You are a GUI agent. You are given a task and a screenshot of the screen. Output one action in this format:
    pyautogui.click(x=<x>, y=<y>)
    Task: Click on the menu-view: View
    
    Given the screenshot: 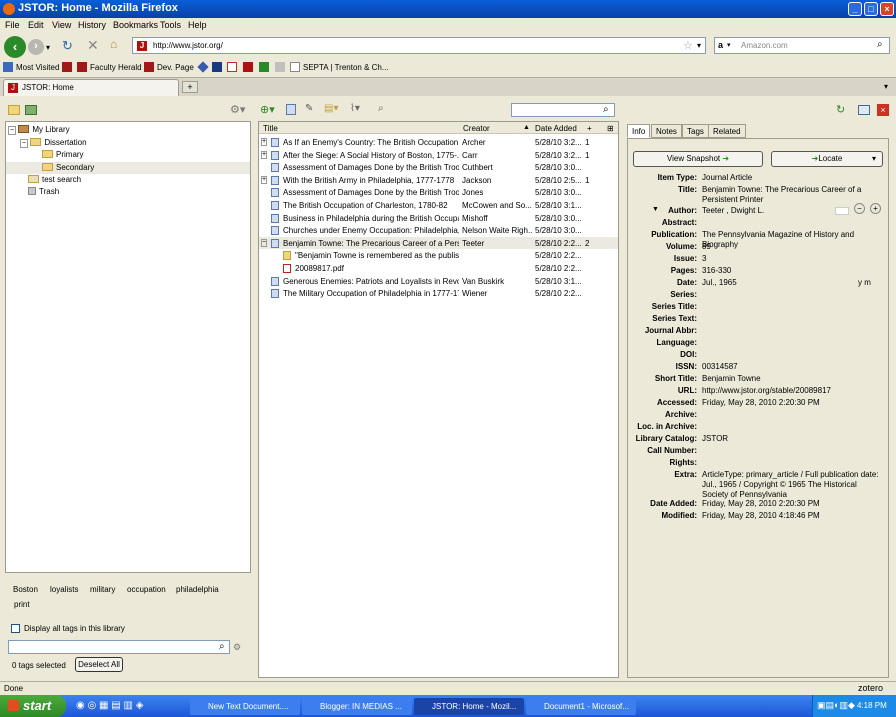 What is the action you would take?
    pyautogui.click(x=61, y=25)
    